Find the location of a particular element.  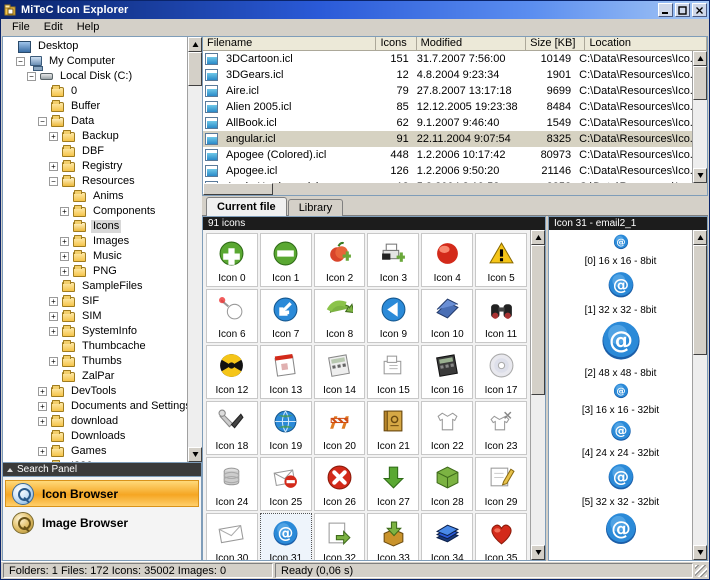

tree-node: +I386 is located at coordinates (96, 460).